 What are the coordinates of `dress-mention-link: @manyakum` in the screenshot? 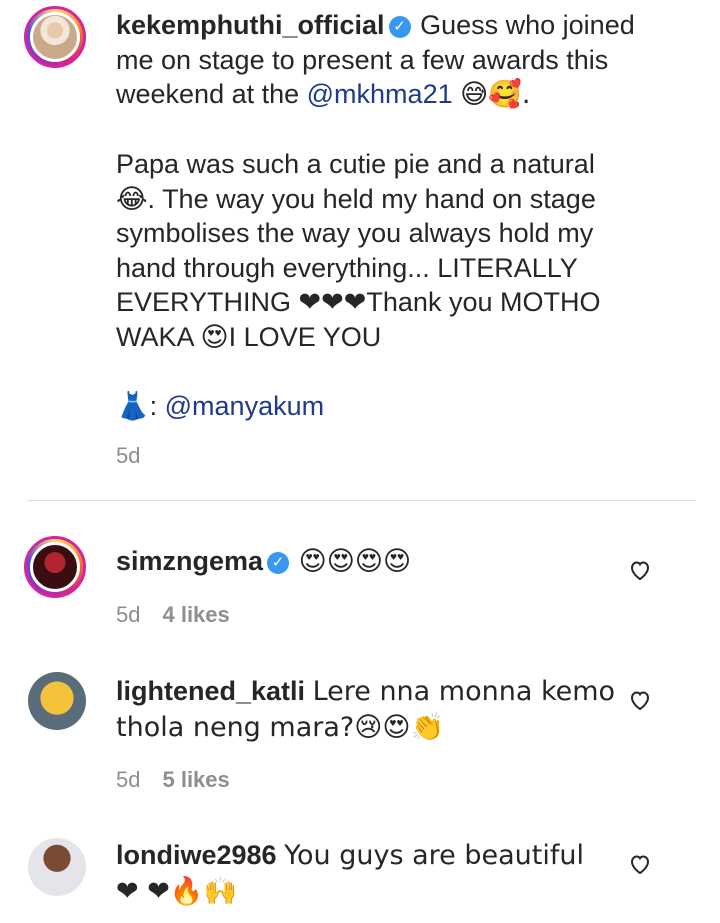 It's located at (244, 406).